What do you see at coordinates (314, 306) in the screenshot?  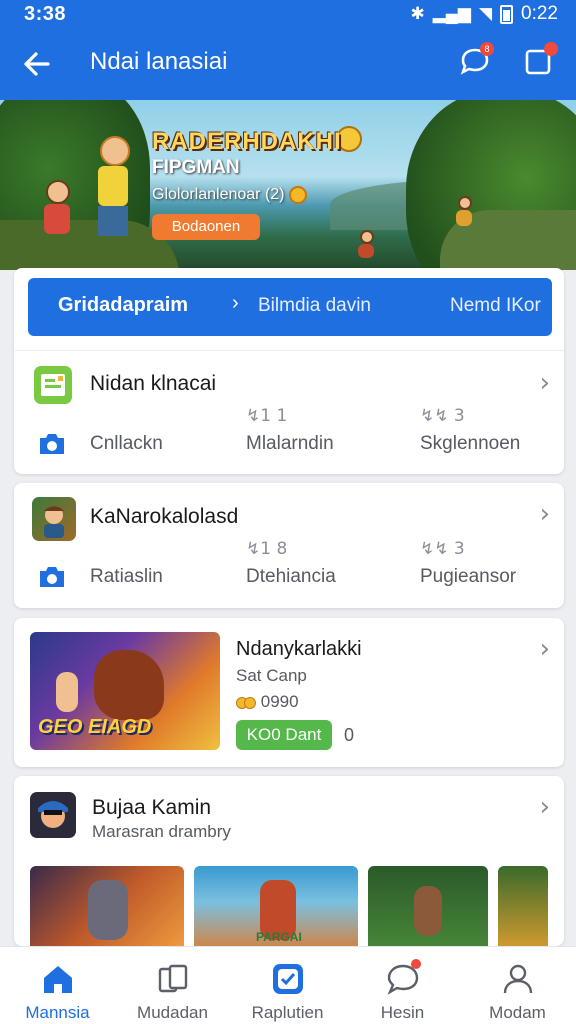 I see `tab-2: Bilmdia davin` at bounding box center [314, 306].